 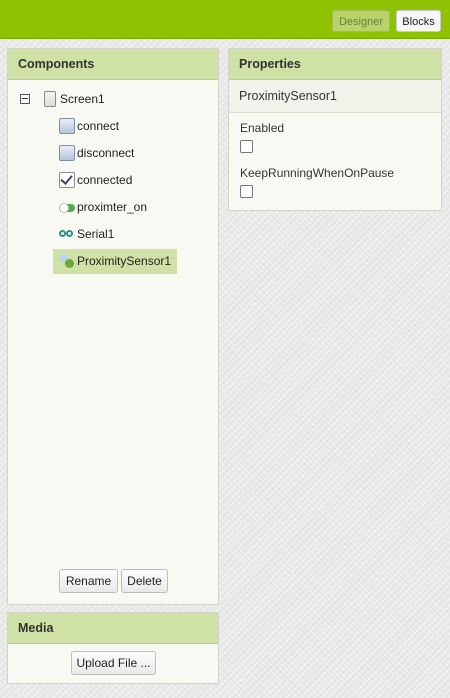 What do you see at coordinates (246, 191) in the screenshot?
I see `keeprunning-checkbox` at bounding box center [246, 191].